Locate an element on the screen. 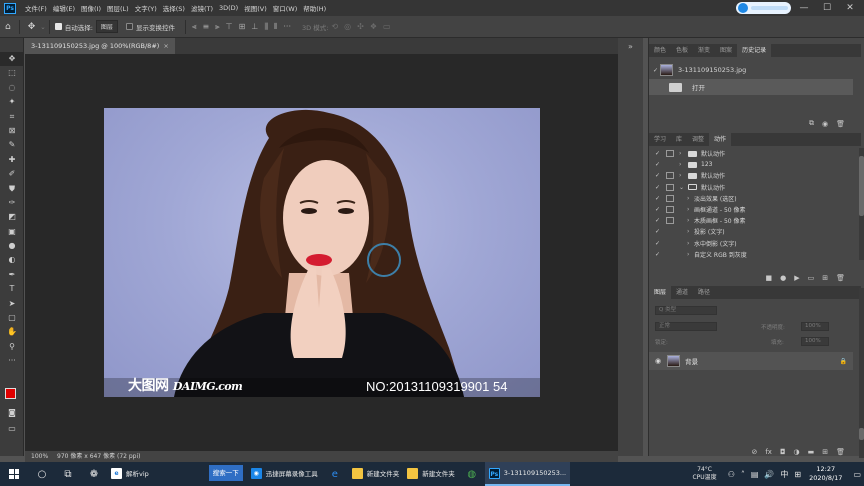 The width and height of the screenshot is (864, 486). new-action-icon: ⊞ is located at coordinates (825, 278).